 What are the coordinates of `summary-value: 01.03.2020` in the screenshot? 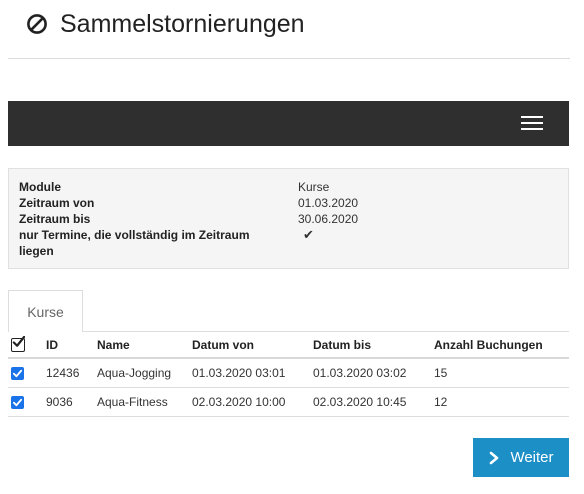 It's located at (328, 203).